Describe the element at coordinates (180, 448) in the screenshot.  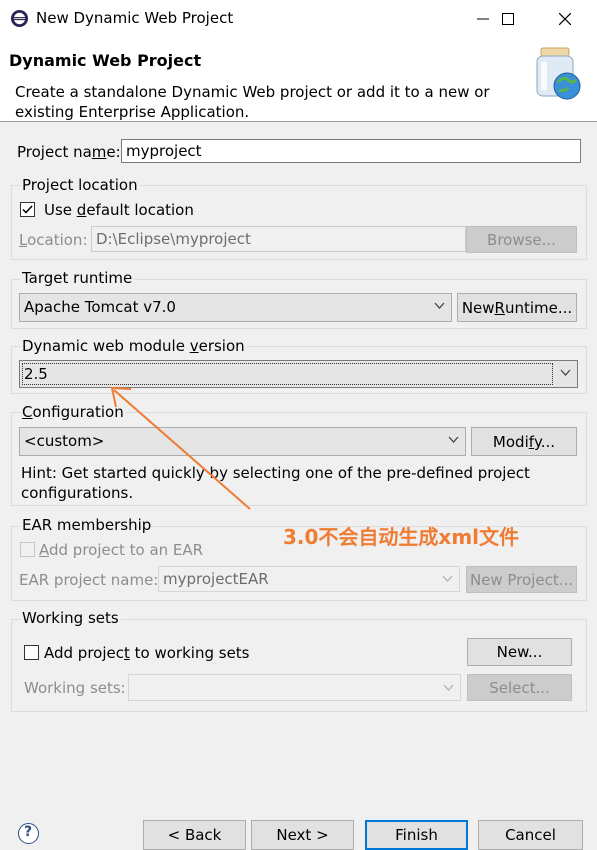
I see `annotation-arrow` at that location.